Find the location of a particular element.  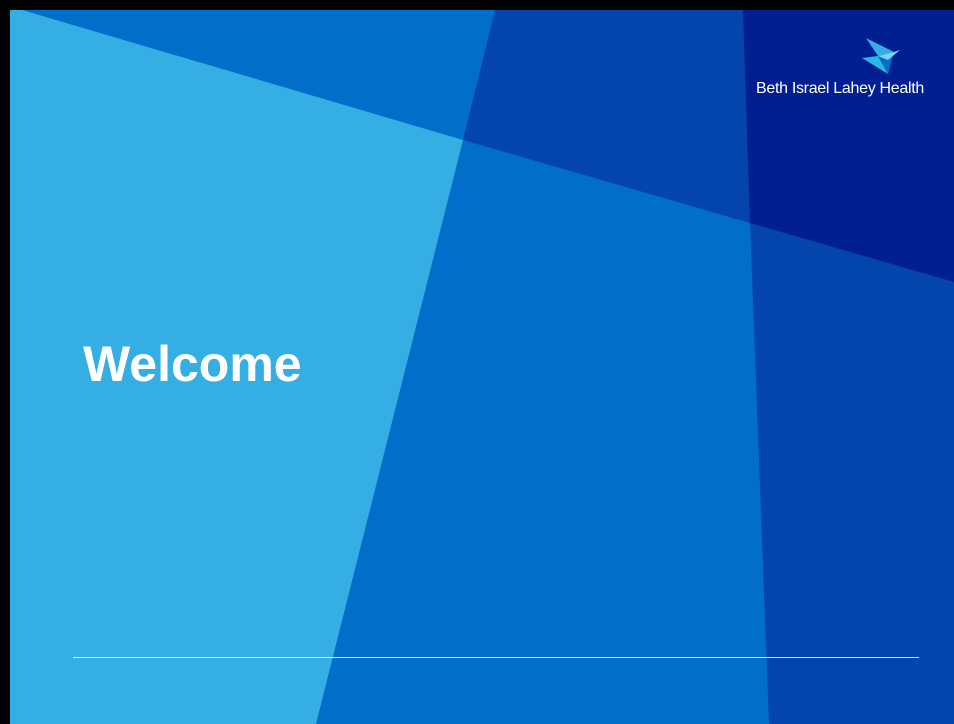

bg-panel-royal-right is located at coordinates (852, 473).